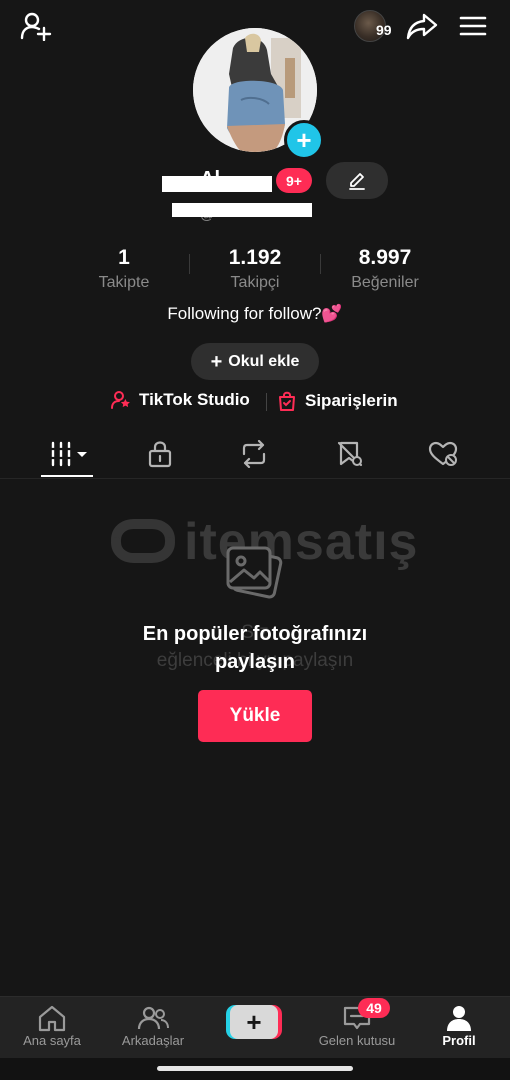 This screenshot has width=510, height=1080. I want to click on tiktok-studio-label: TikTok Studio, so click(194, 399).